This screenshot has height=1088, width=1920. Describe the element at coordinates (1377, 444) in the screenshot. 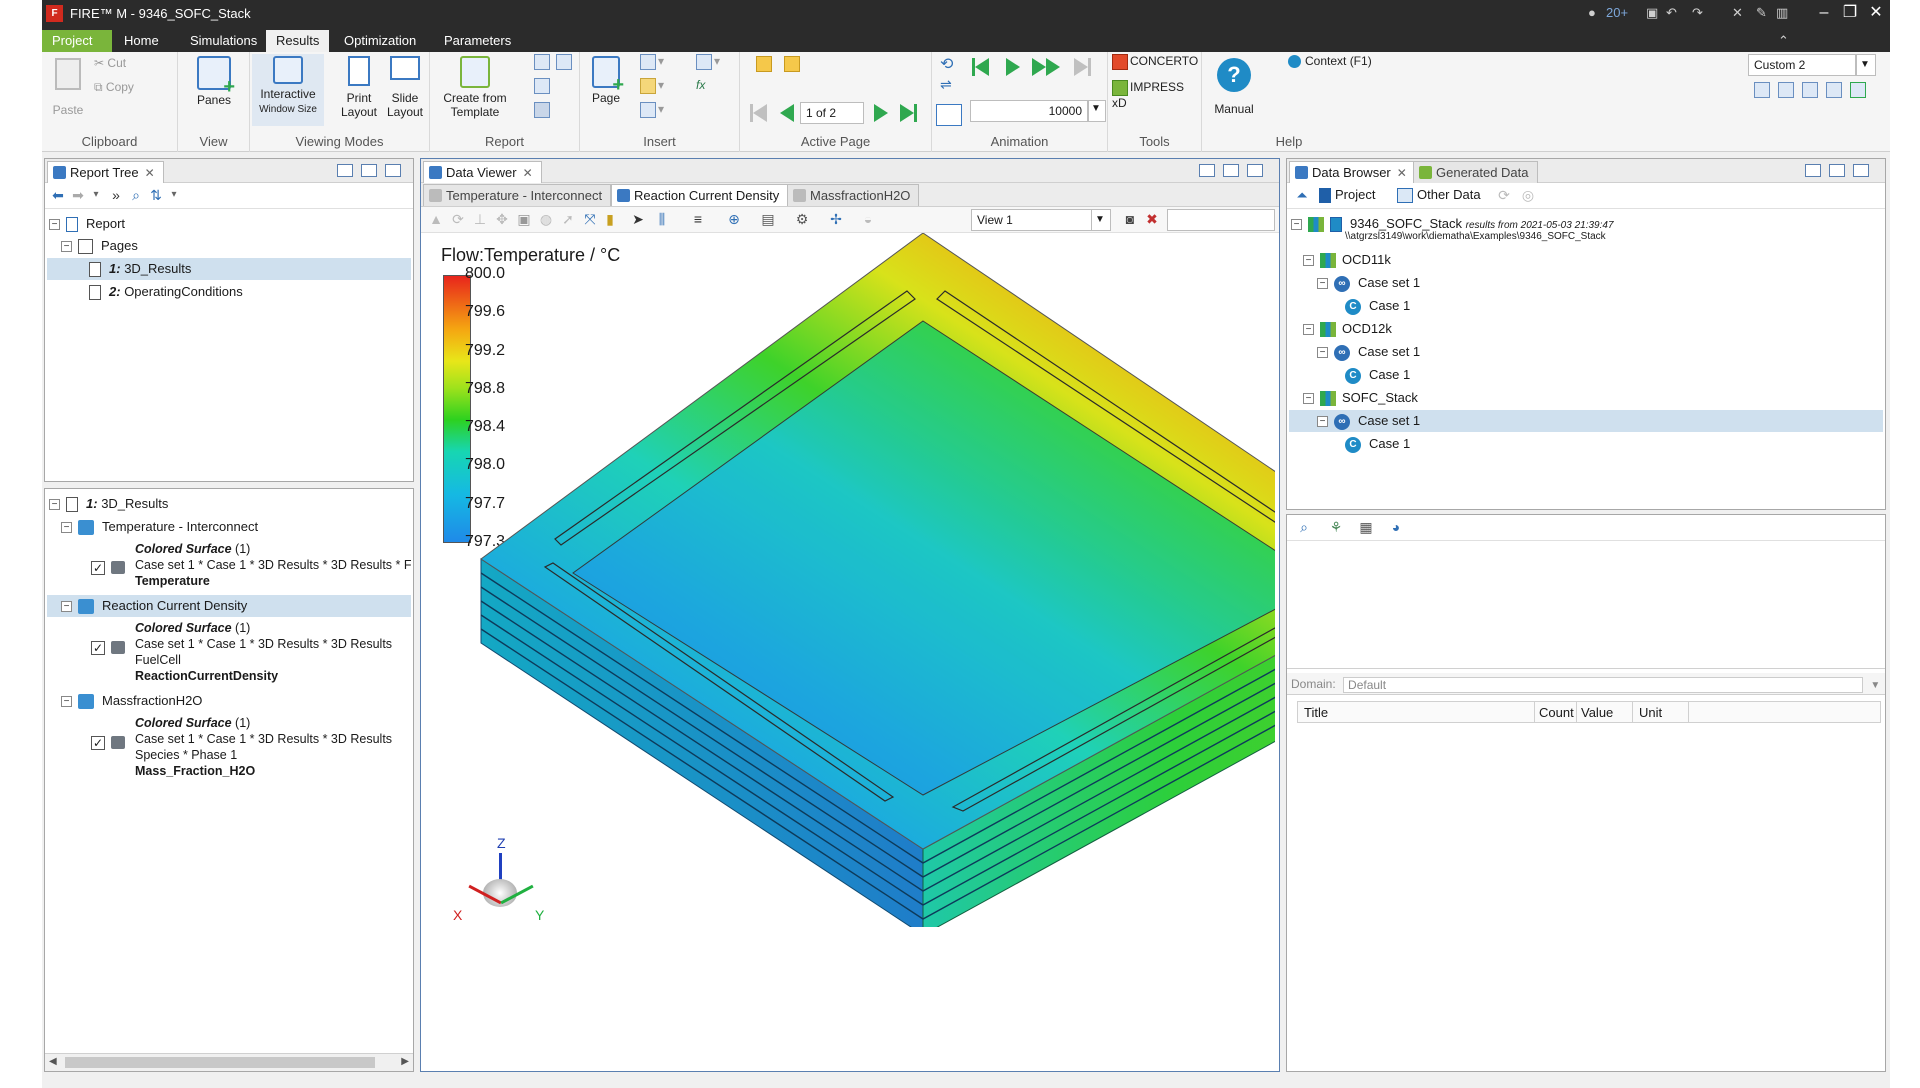

I see `db-node-3-case: C Case 1` at that location.